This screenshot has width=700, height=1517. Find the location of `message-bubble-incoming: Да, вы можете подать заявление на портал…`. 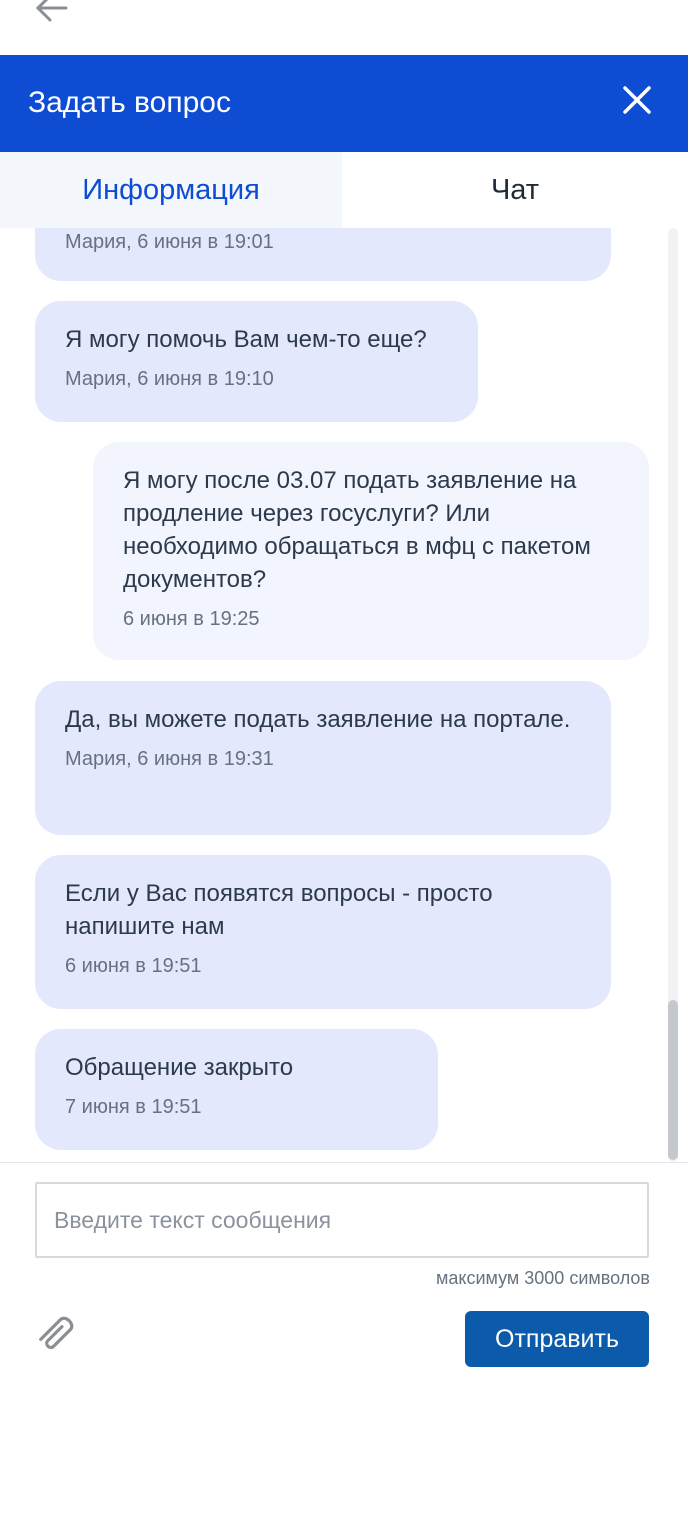

message-bubble-incoming: Да, вы можете подать заявление на портал… is located at coordinates (323, 758).